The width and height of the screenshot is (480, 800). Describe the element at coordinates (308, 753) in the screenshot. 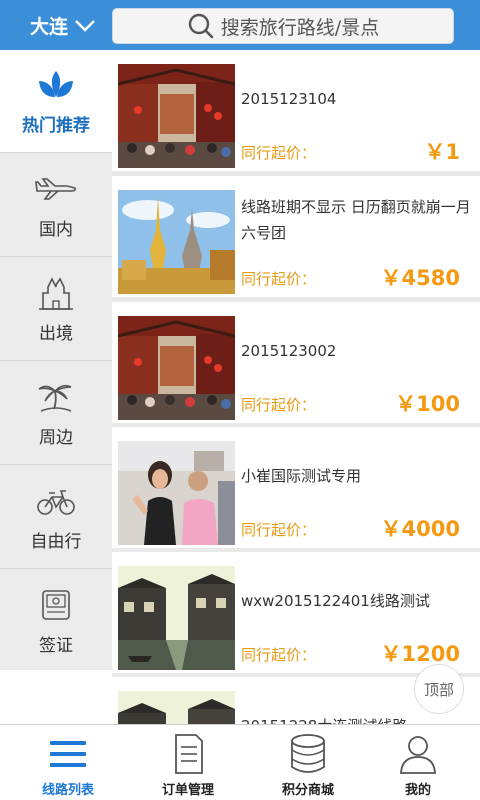

I see `database-icon` at that location.